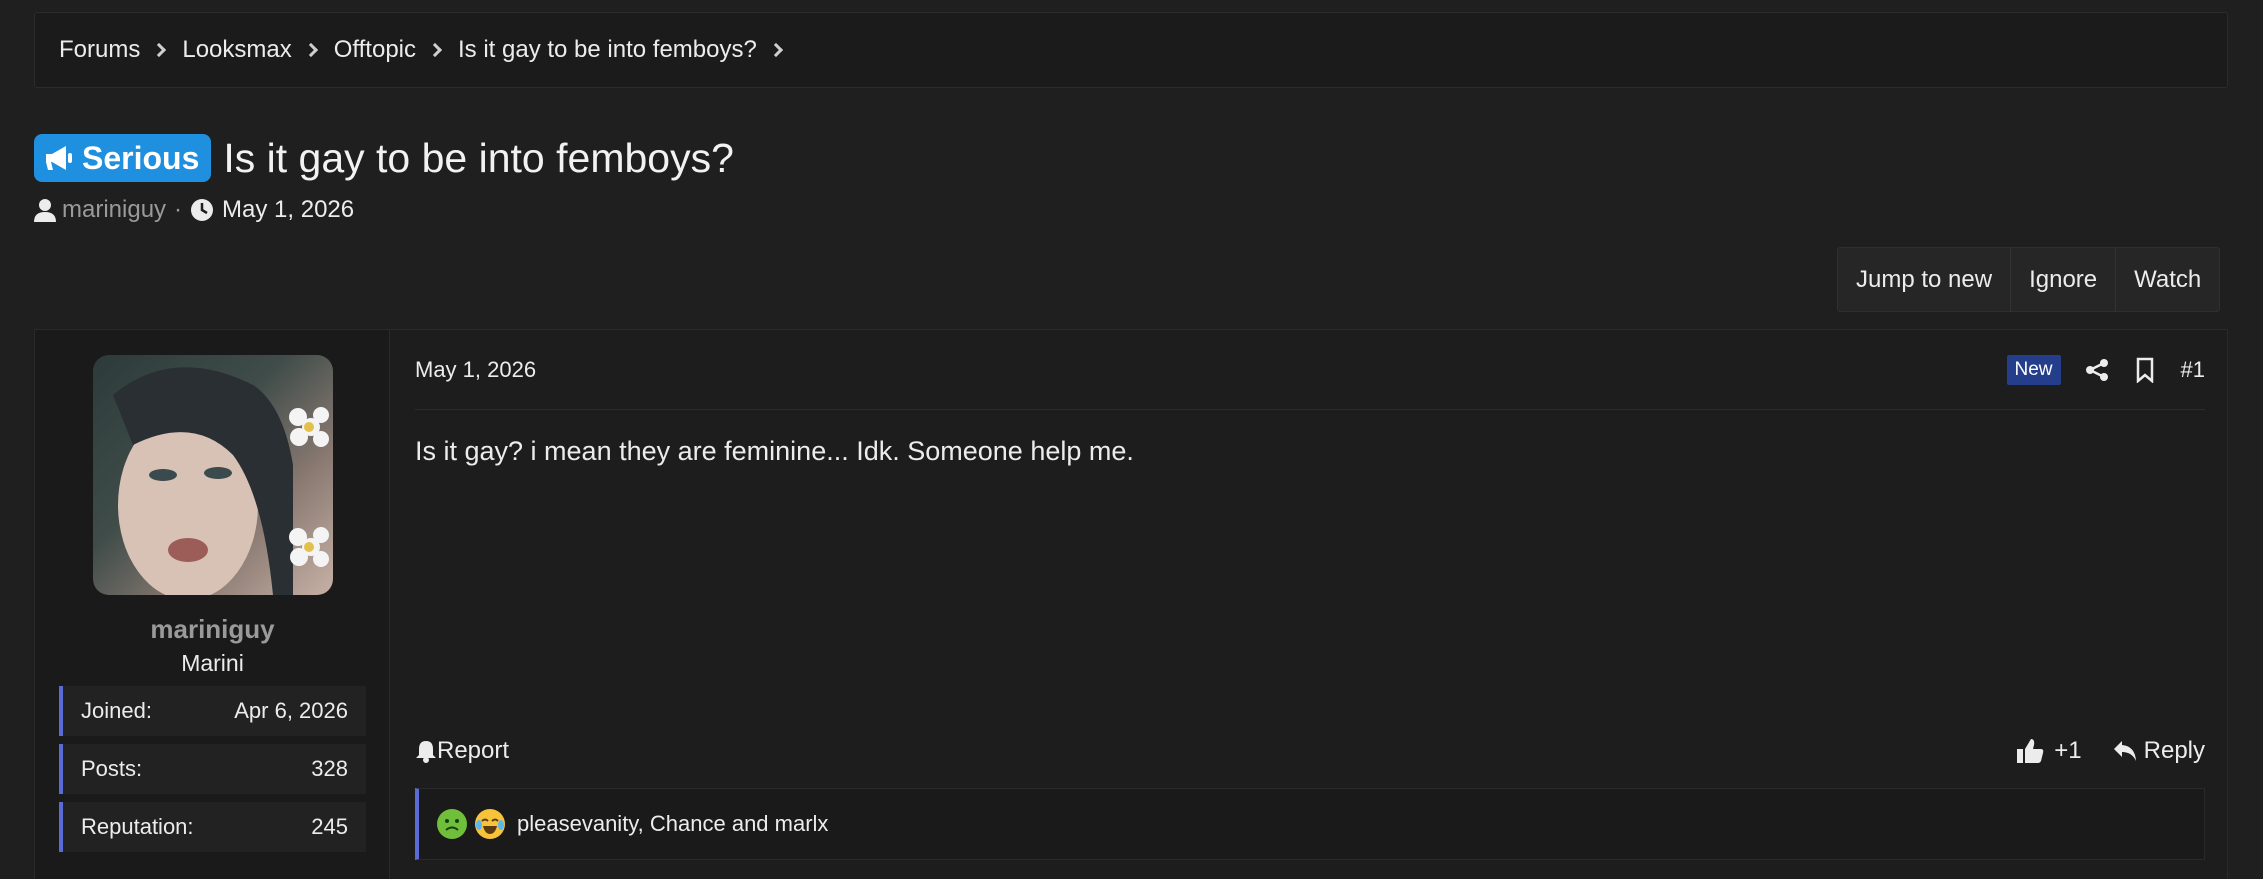  I want to click on post-date: May 1, 2026, so click(475, 370).